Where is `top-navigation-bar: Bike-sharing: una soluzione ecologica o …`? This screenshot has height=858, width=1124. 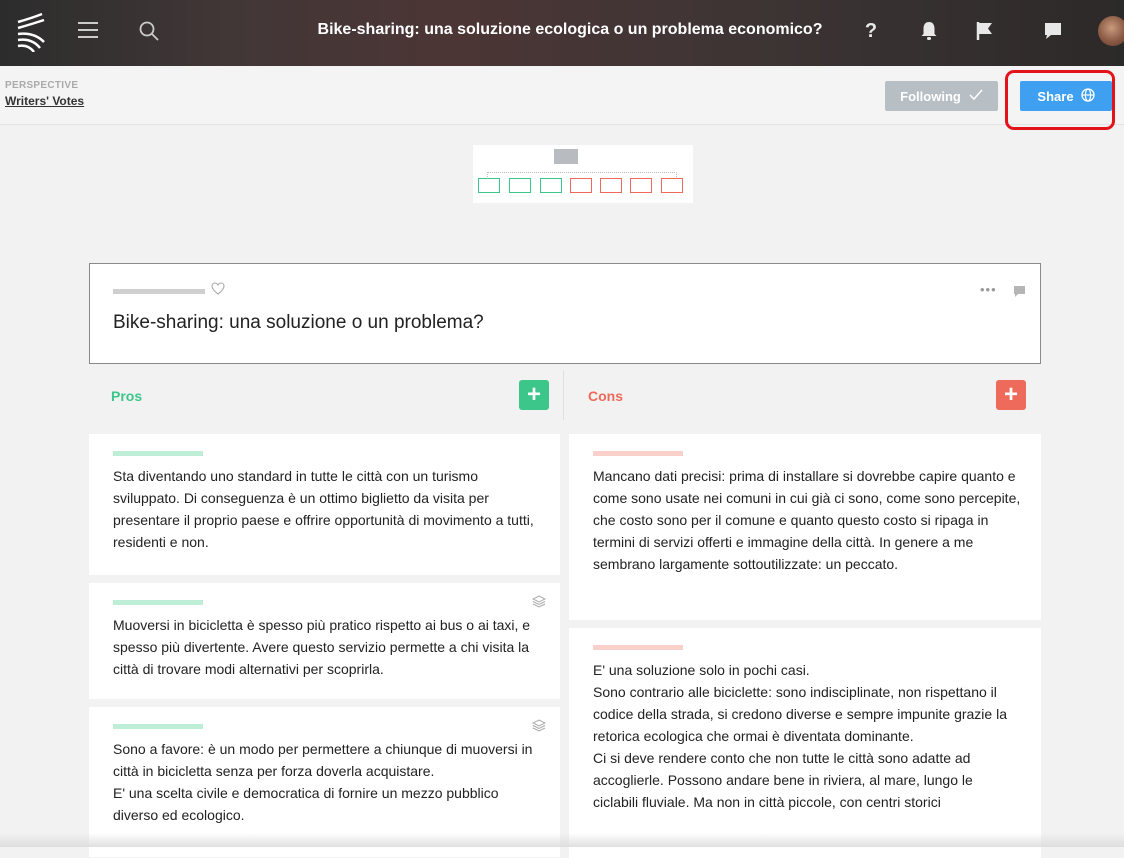 top-navigation-bar: Bike-sharing: una soluzione ecologica o … is located at coordinates (562, 33).